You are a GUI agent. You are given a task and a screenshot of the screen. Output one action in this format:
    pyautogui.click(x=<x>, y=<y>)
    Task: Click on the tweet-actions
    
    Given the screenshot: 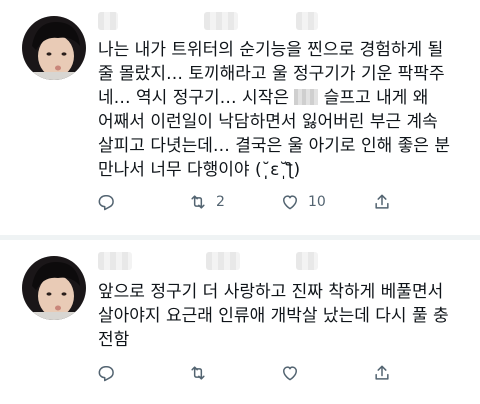 What is the action you would take?
    pyautogui.click(x=251, y=373)
    